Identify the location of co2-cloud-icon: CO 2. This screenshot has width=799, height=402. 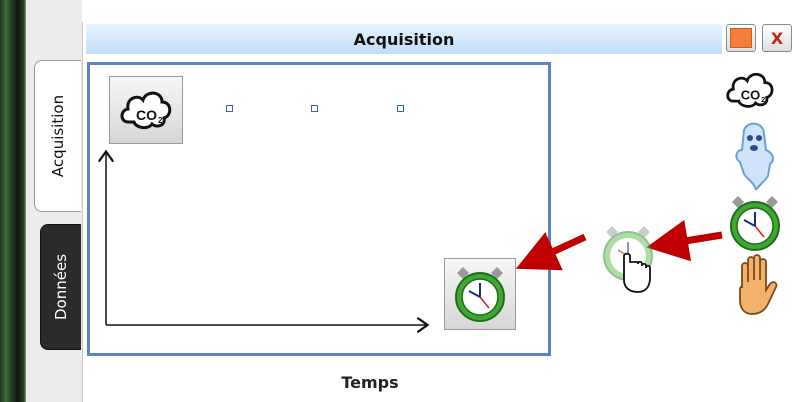
(146, 110).